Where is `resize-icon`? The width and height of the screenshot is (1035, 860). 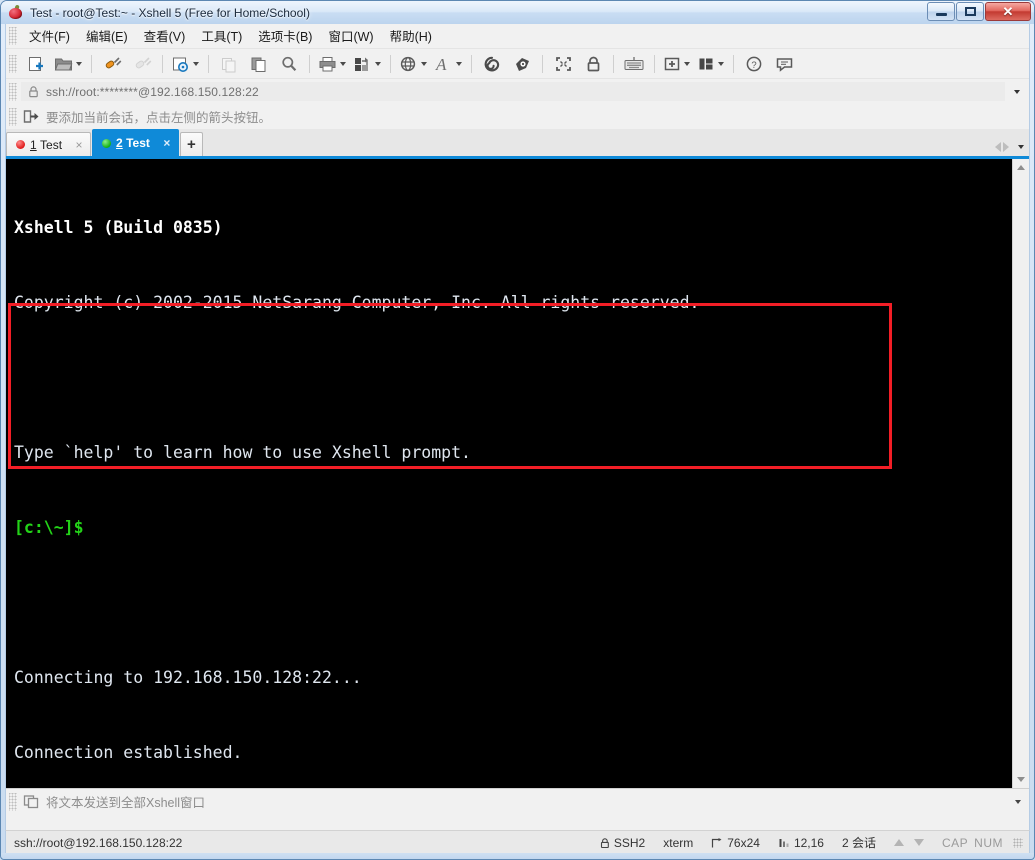 resize-icon is located at coordinates (717, 843).